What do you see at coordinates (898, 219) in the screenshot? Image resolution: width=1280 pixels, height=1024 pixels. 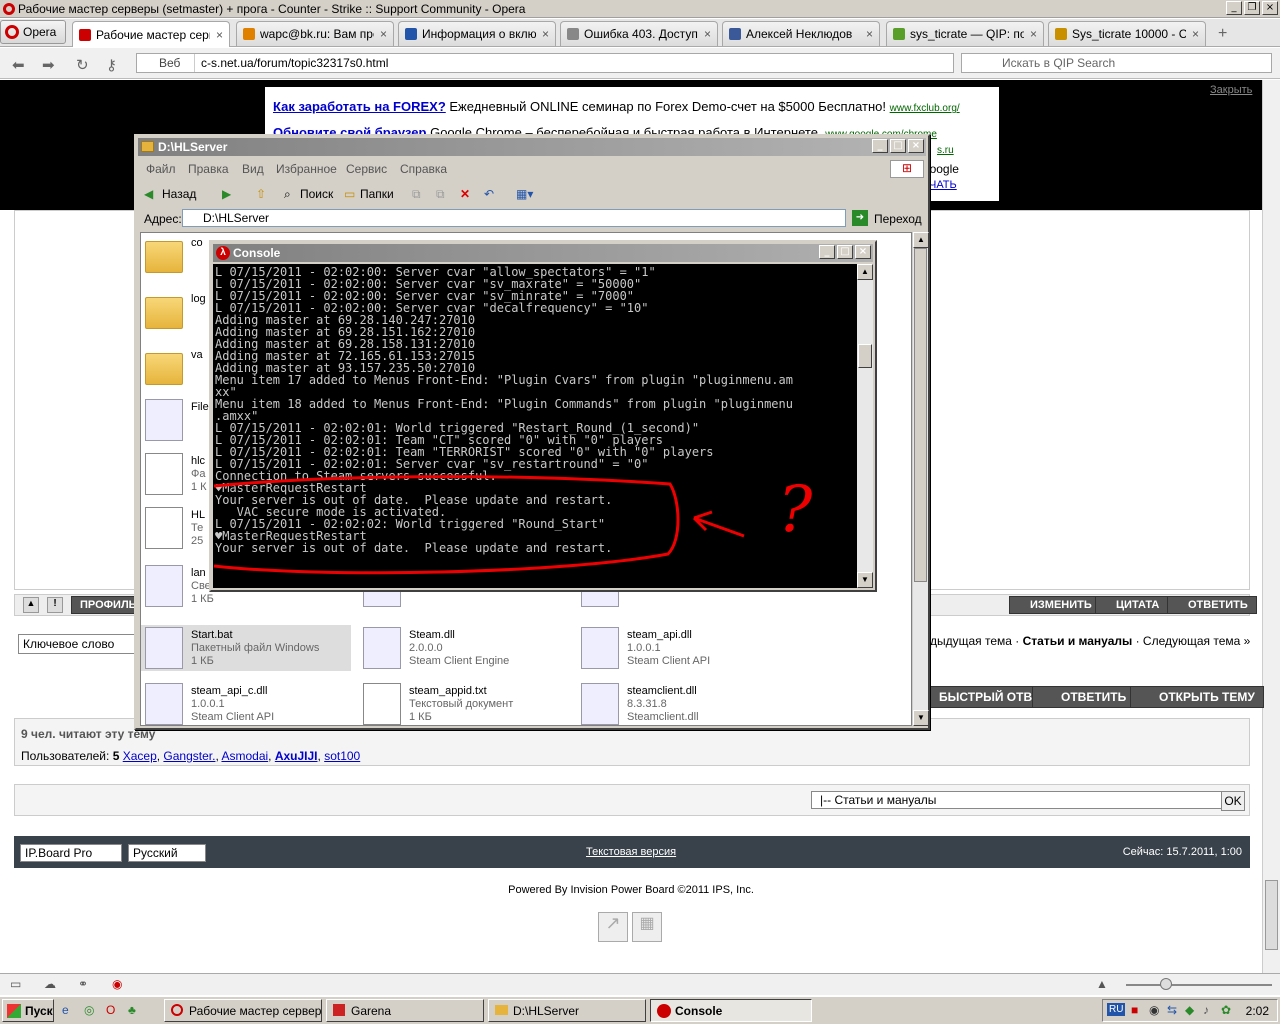 I see `go-button: Переход` at bounding box center [898, 219].